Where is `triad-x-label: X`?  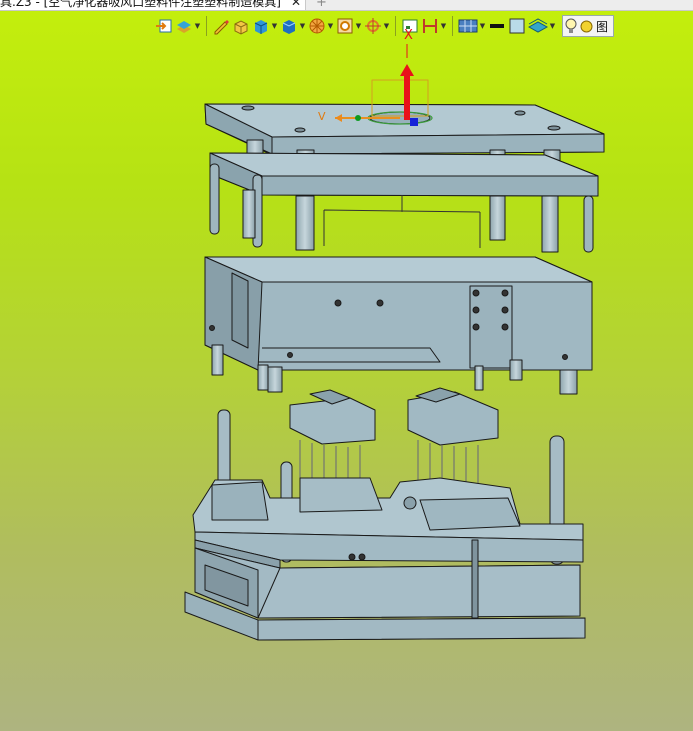
triad-x-label: X is located at coordinates (408, 35).